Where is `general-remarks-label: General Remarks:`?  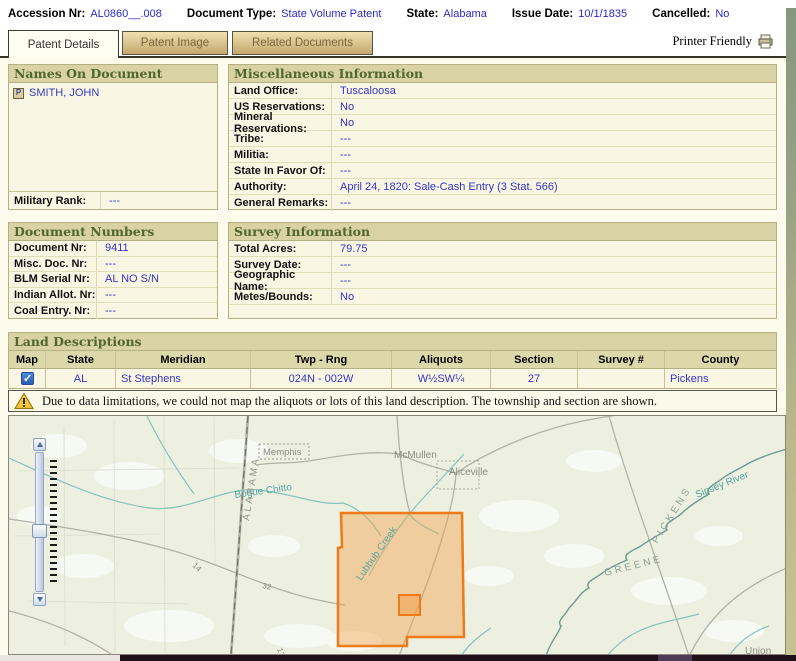
general-remarks-label: General Remarks: is located at coordinates (280, 203).